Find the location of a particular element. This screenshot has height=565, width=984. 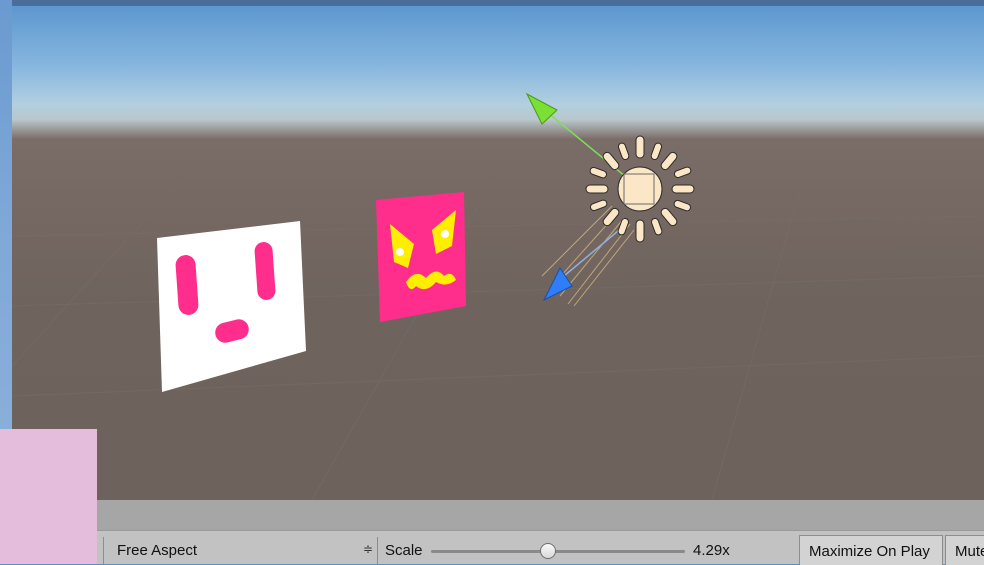

side-panel-block is located at coordinates (48, 496).